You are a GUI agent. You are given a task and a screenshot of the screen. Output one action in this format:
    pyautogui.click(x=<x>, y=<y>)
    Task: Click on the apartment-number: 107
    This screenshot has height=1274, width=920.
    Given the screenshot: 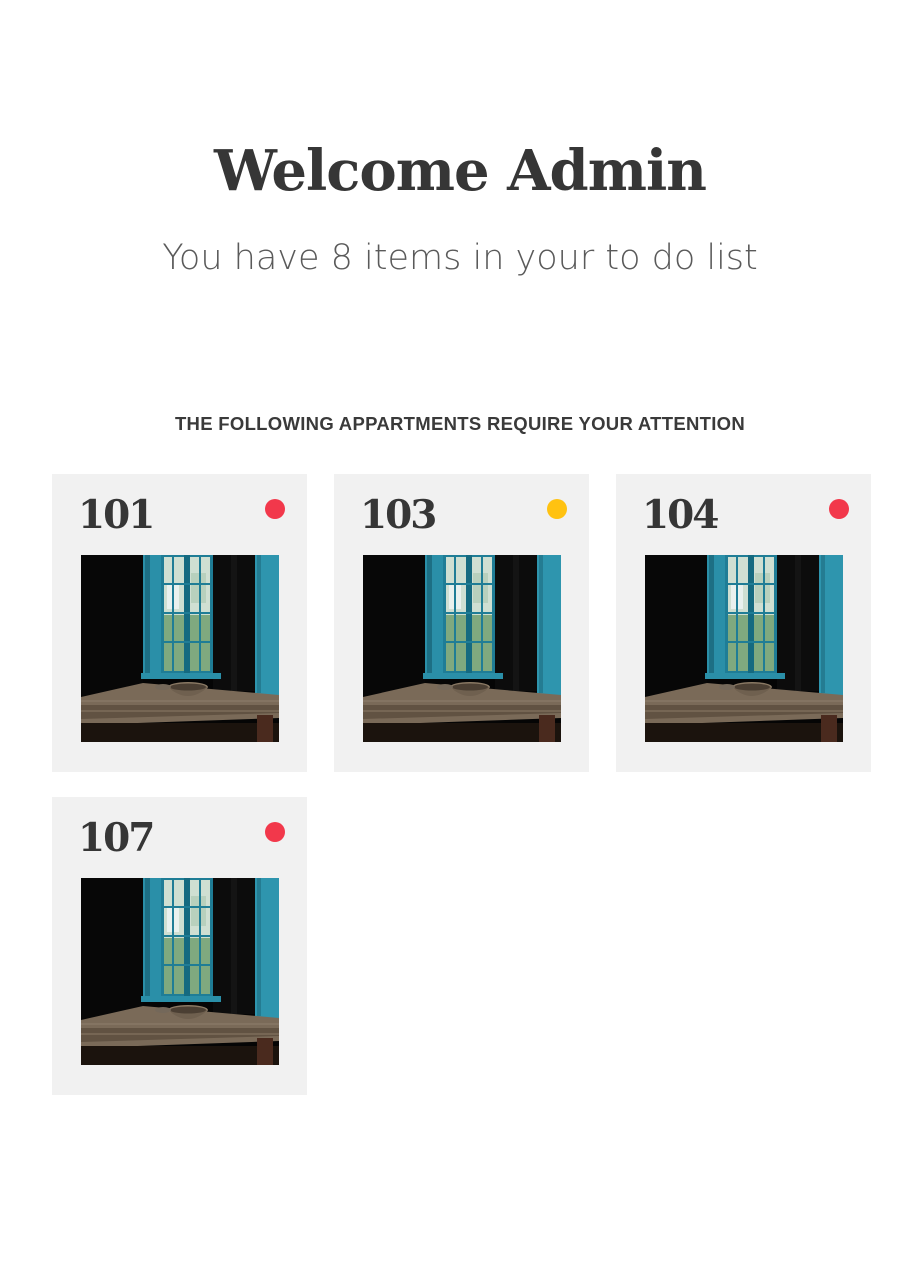 What is the action you would take?
    pyautogui.click(x=116, y=838)
    